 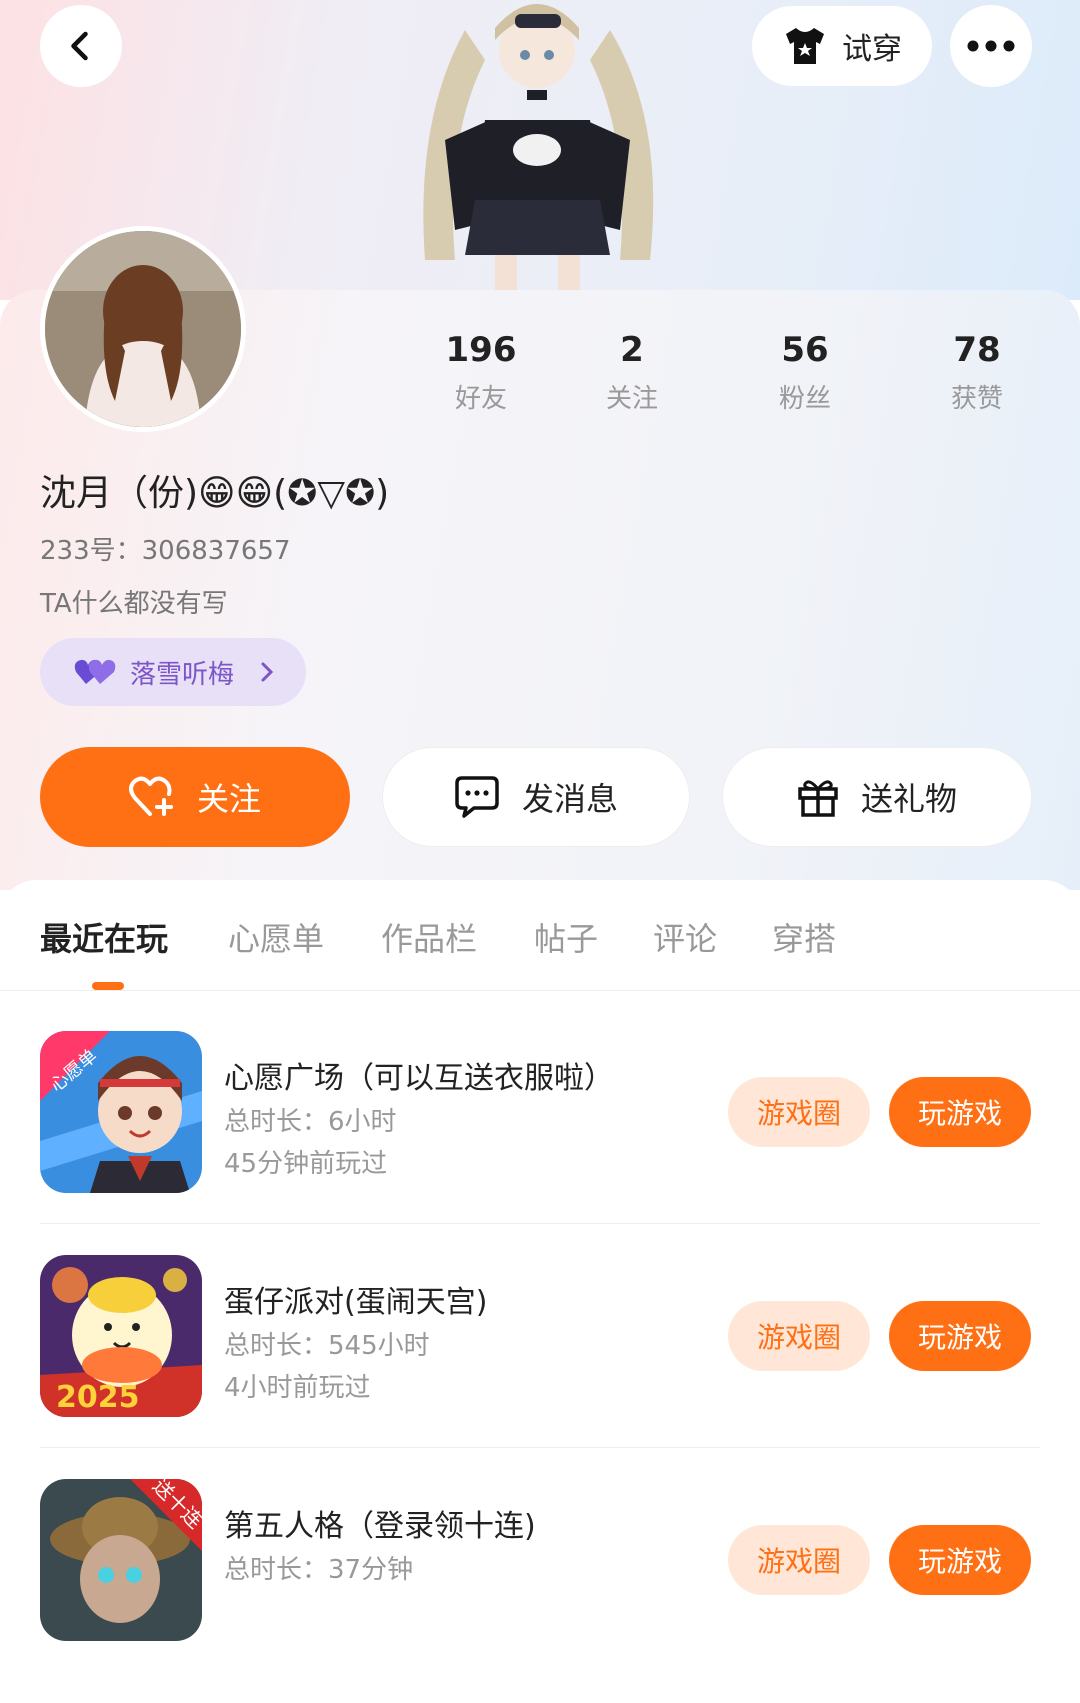 What do you see at coordinates (327, 1346) in the screenshot?
I see `game-total-time: 总时长：545小时` at bounding box center [327, 1346].